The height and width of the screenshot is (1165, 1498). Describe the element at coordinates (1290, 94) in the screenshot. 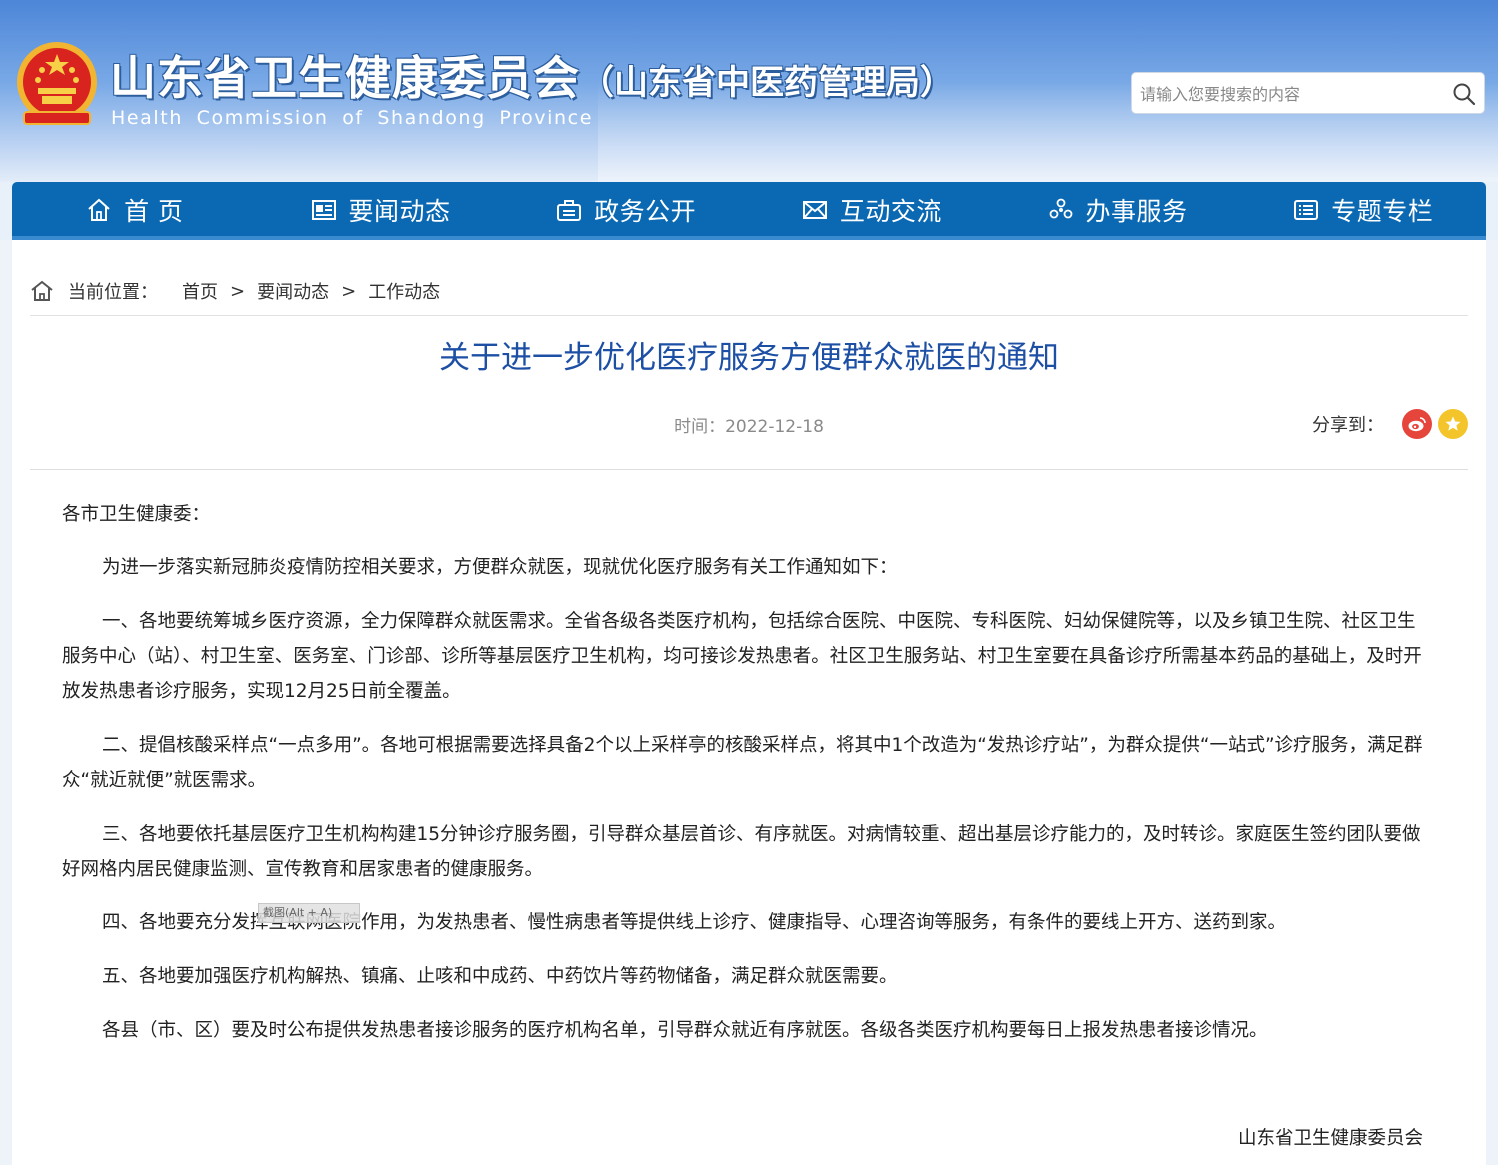

I see `search-input` at that location.